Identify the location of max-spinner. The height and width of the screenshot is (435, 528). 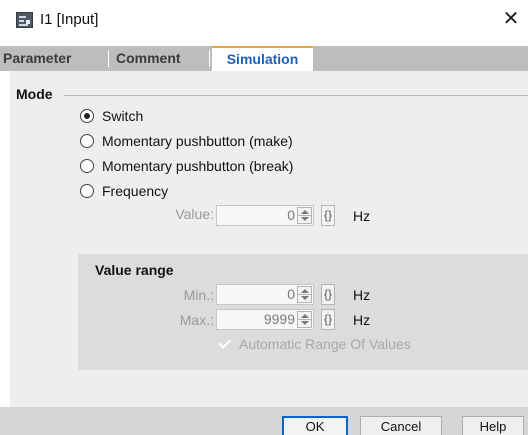
(304, 319).